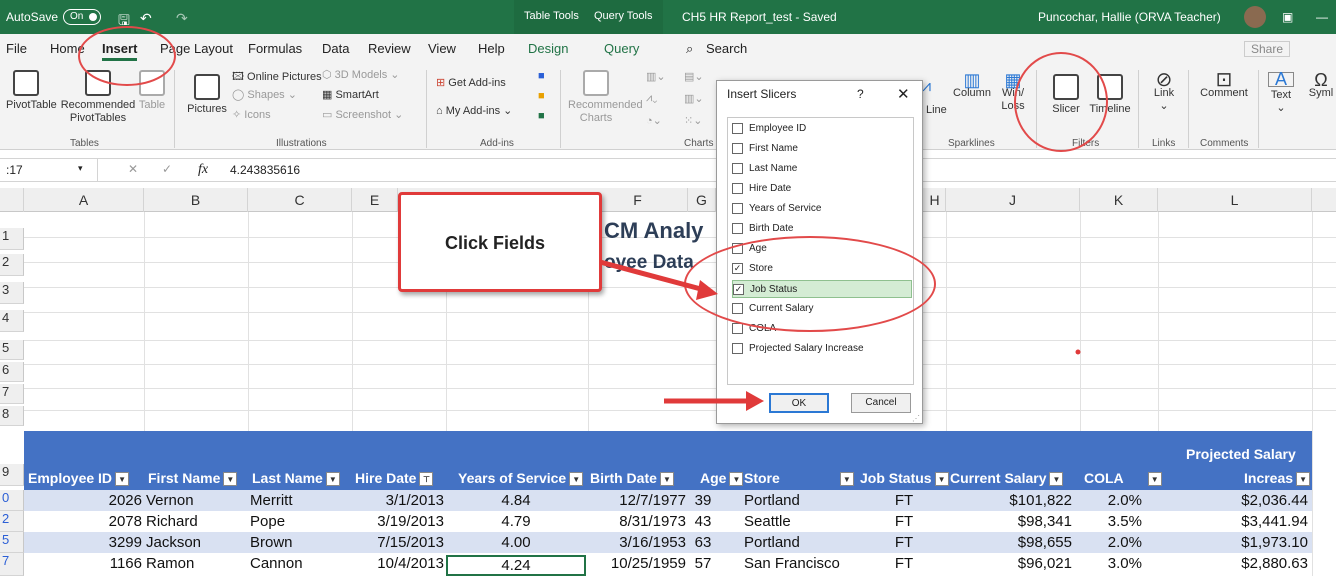 The width and height of the screenshot is (1336, 576). Describe the element at coordinates (840, 335) in the screenshot. I see `annotation-arrows` at that location.